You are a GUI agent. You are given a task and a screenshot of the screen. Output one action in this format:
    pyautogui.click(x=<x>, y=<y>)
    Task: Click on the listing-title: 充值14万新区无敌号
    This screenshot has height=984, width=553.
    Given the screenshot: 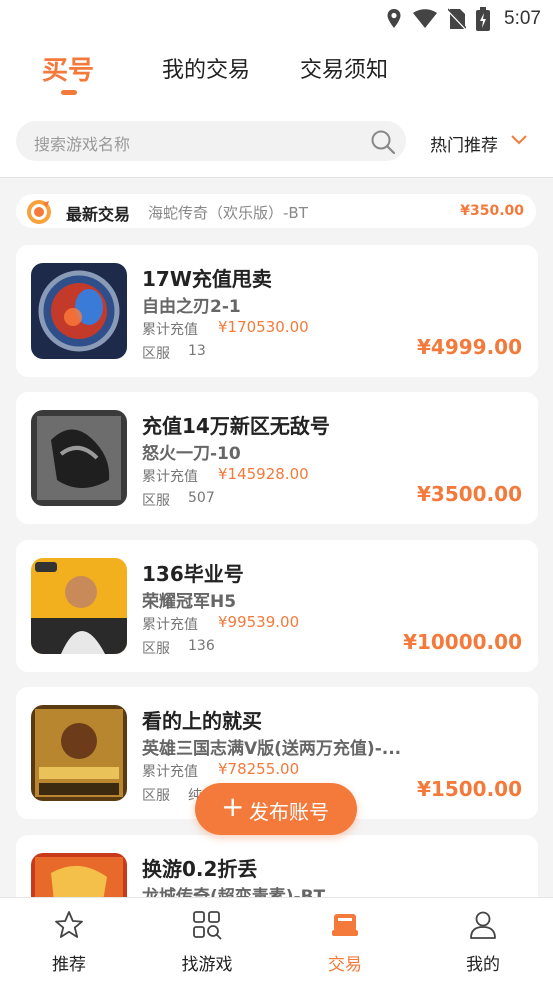 What is the action you would take?
    pyautogui.click(x=236, y=426)
    